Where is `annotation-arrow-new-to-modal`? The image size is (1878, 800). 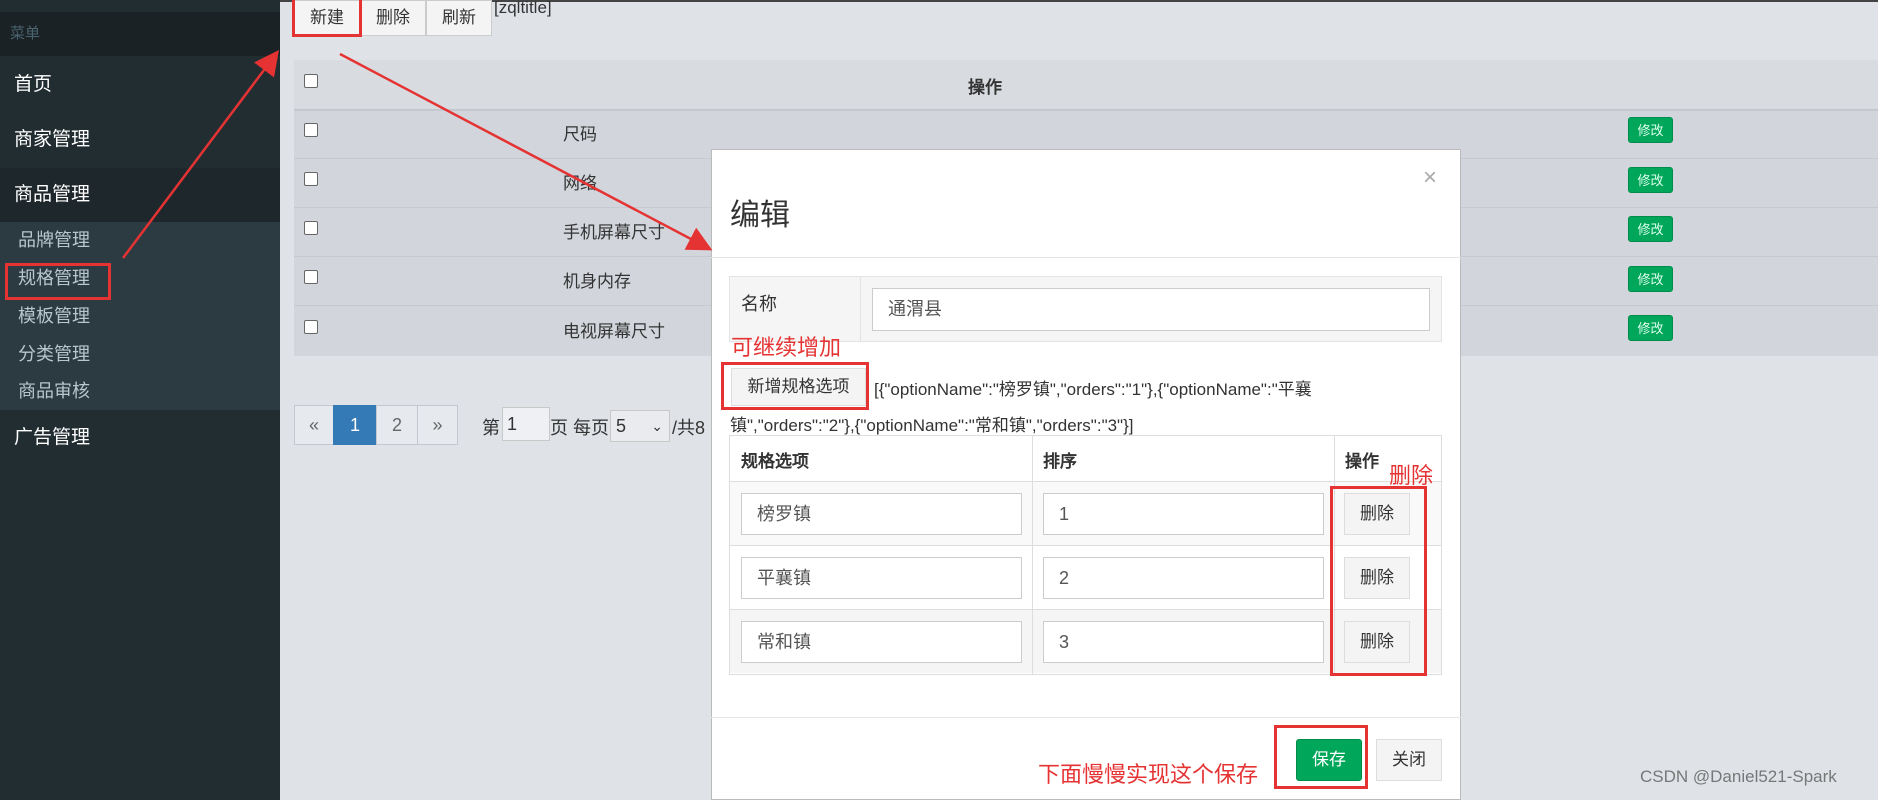
annotation-arrow-new-to-modal is located at coordinates (526, 151).